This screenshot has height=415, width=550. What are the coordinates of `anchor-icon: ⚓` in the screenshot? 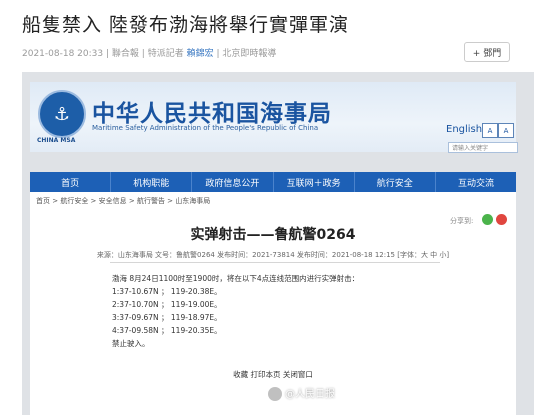 It's located at (62, 114).